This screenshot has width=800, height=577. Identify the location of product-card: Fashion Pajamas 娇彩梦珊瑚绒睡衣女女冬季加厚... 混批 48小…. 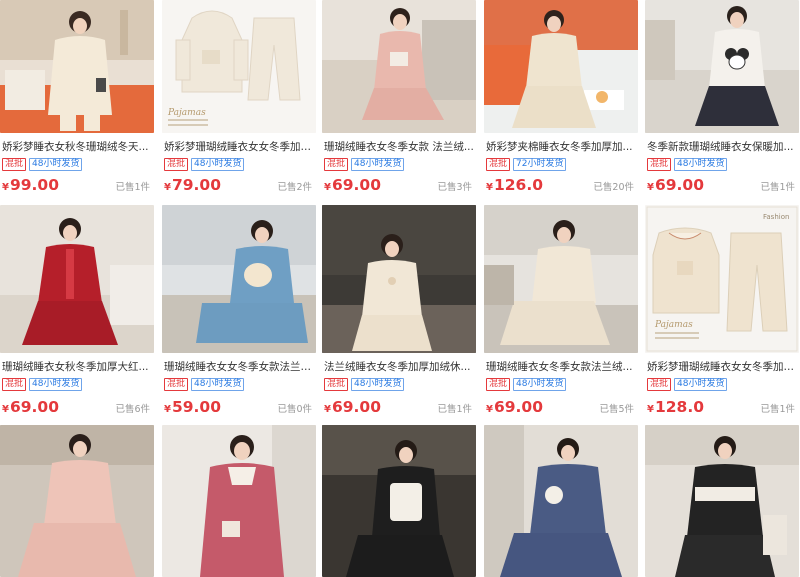
(722, 311).